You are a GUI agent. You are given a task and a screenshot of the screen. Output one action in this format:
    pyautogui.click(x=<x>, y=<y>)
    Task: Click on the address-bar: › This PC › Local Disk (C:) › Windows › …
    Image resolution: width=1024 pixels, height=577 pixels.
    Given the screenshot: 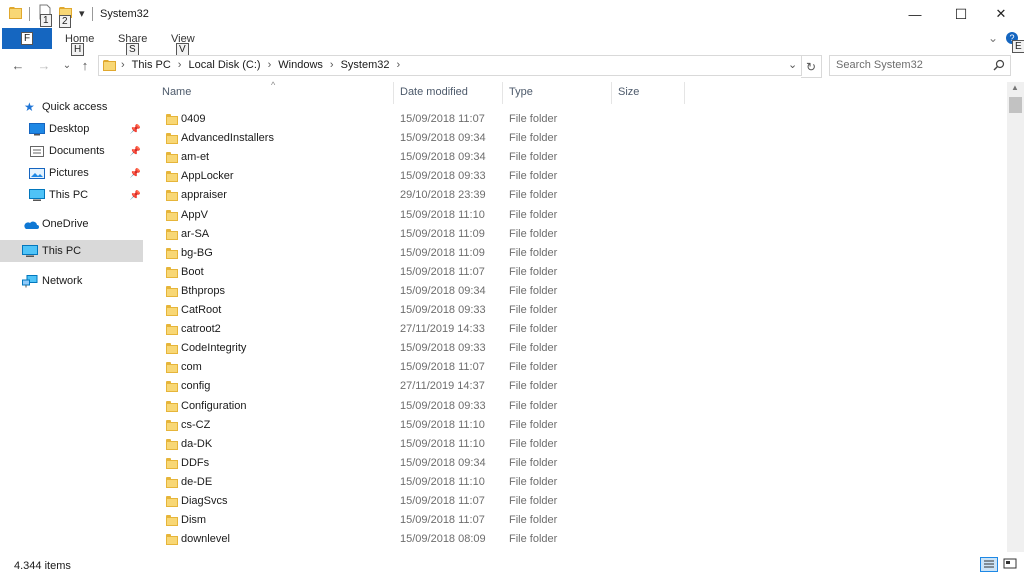 What is the action you would take?
    pyautogui.click(x=450, y=65)
    